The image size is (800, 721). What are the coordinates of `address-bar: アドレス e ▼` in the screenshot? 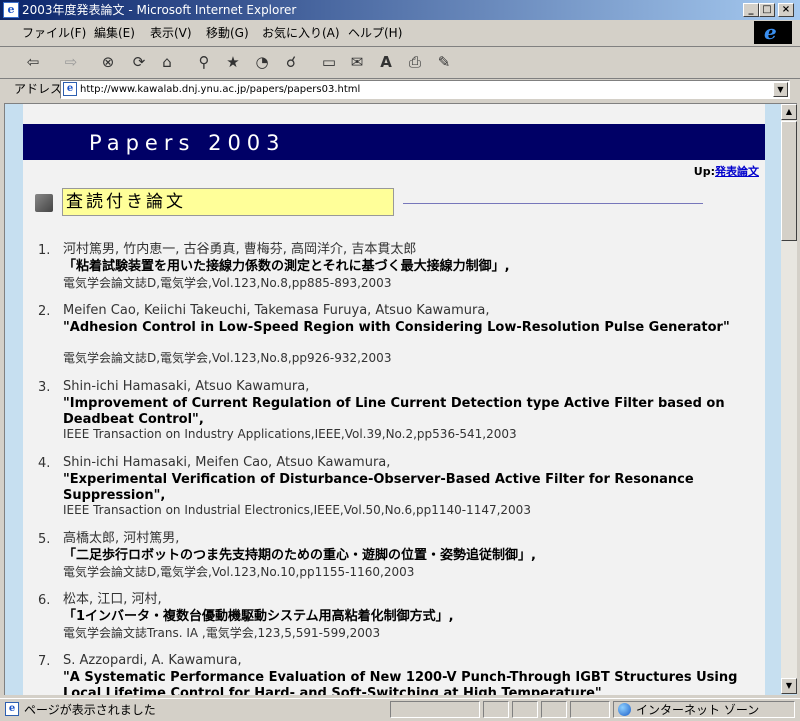 It's located at (400, 89).